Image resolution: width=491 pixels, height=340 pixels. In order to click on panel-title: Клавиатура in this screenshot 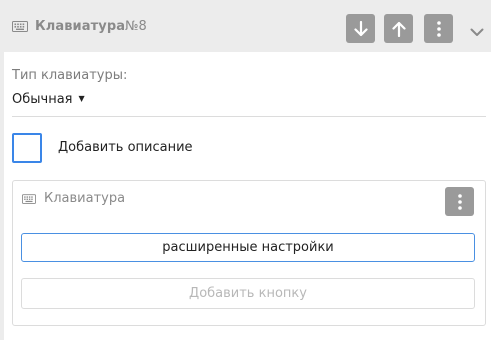, I will do `click(80, 26)`.